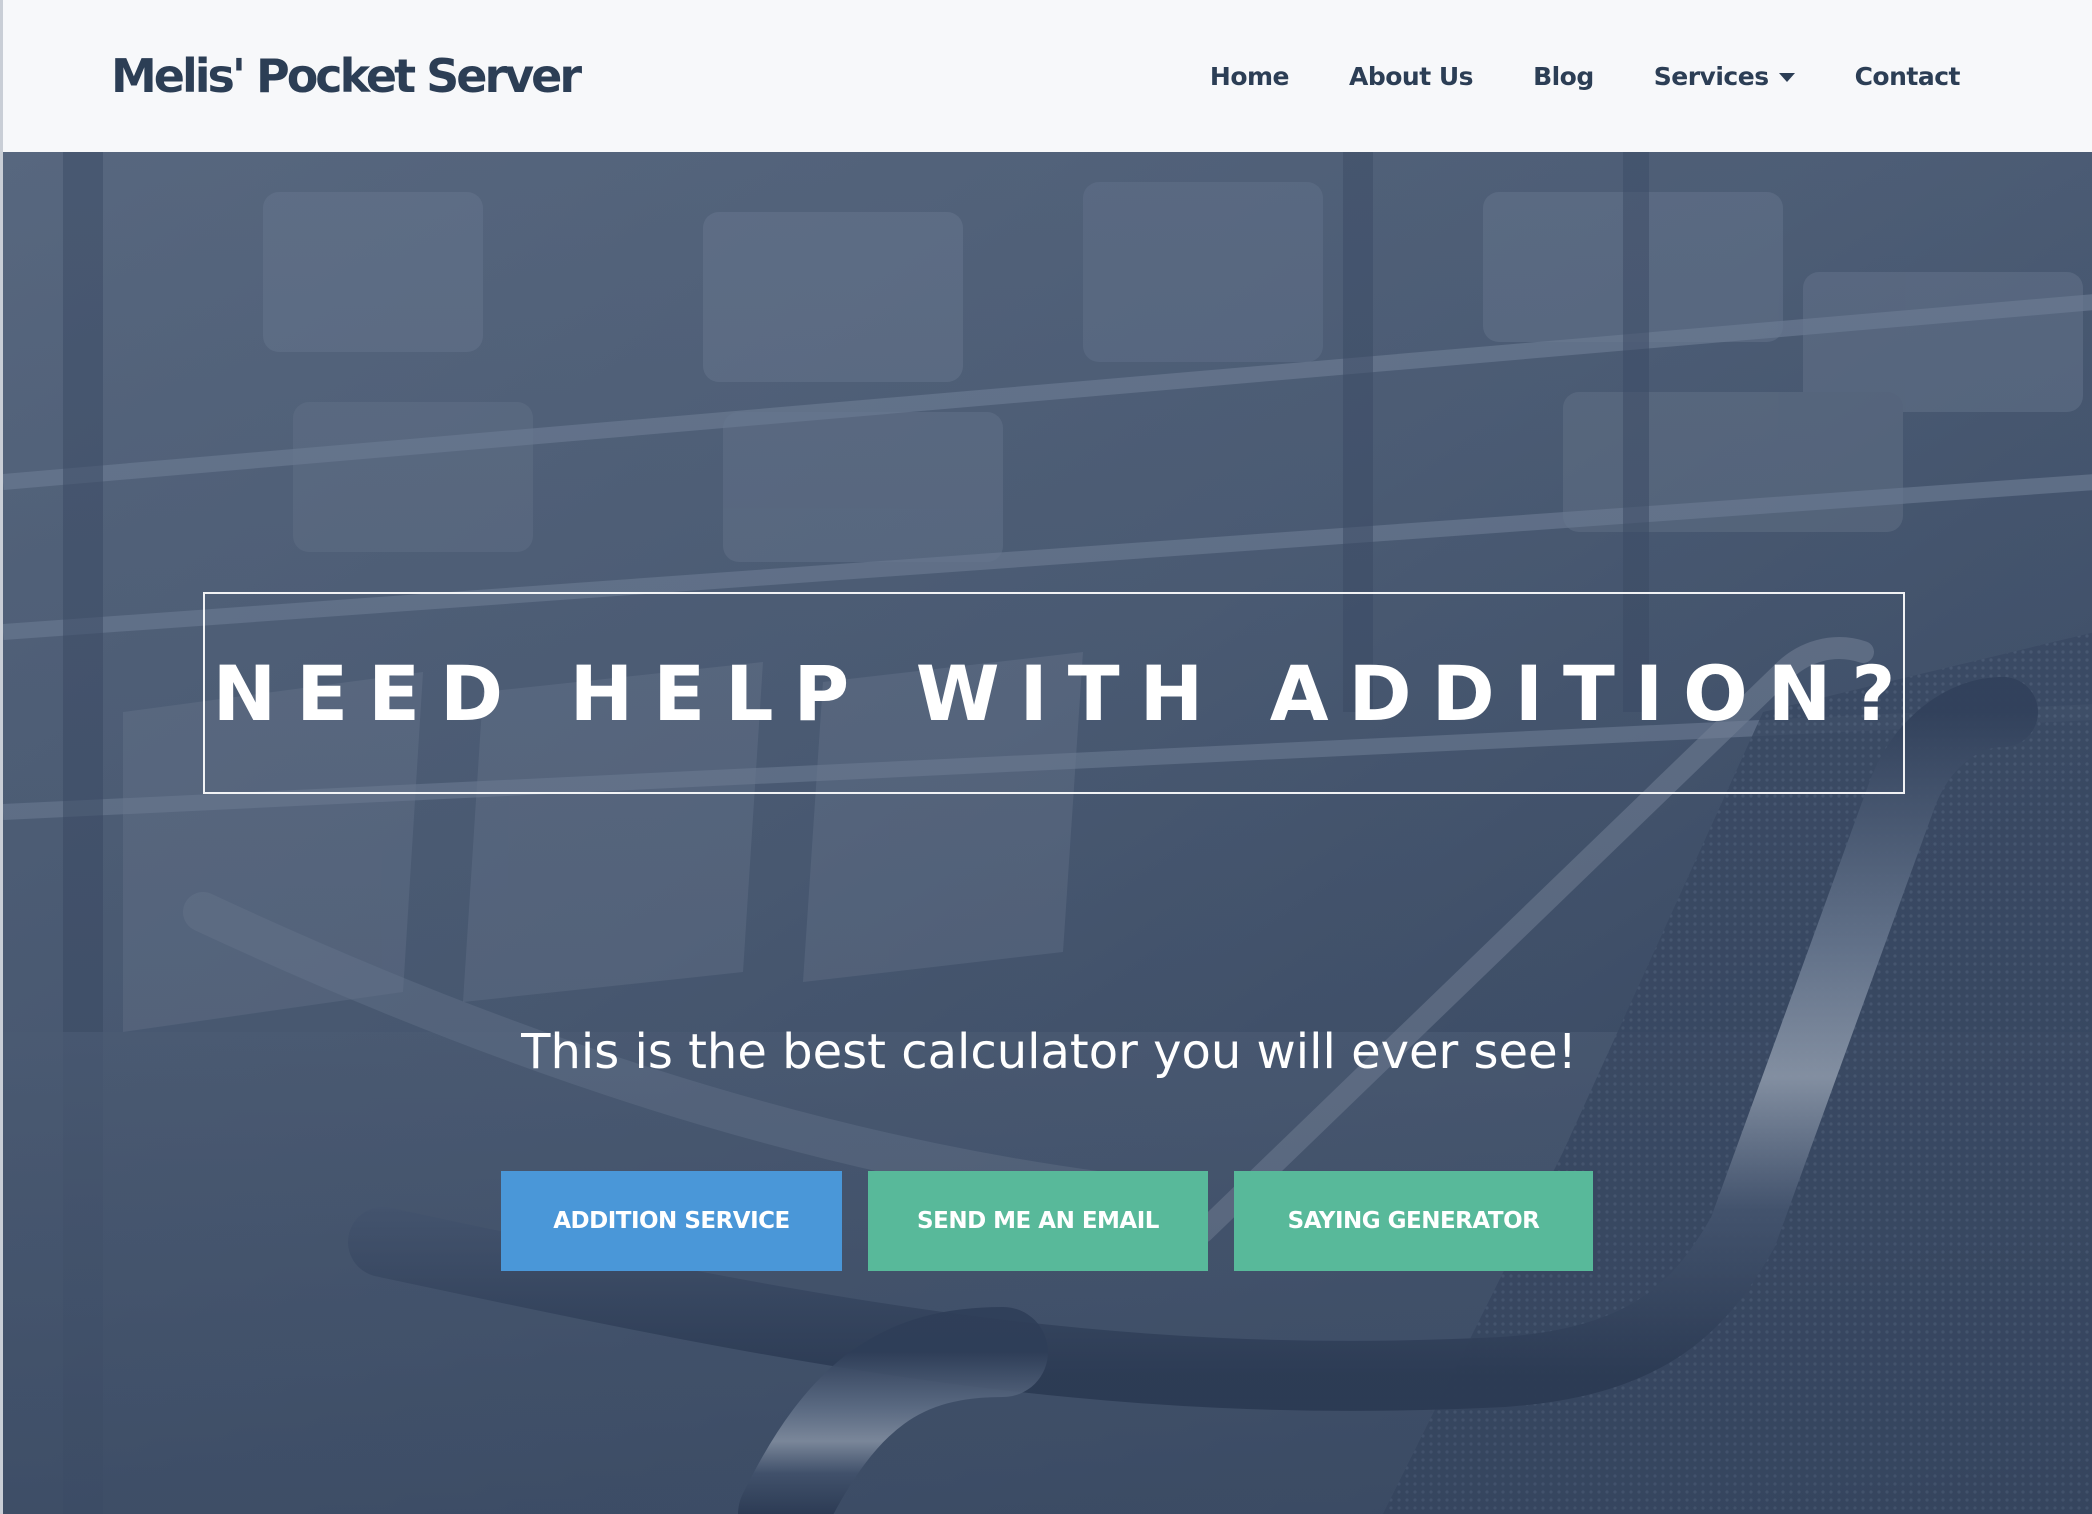 The height and width of the screenshot is (1514, 2092). What do you see at coordinates (1711, 76) in the screenshot?
I see `nav-services-label: Services` at bounding box center [1711, 76].